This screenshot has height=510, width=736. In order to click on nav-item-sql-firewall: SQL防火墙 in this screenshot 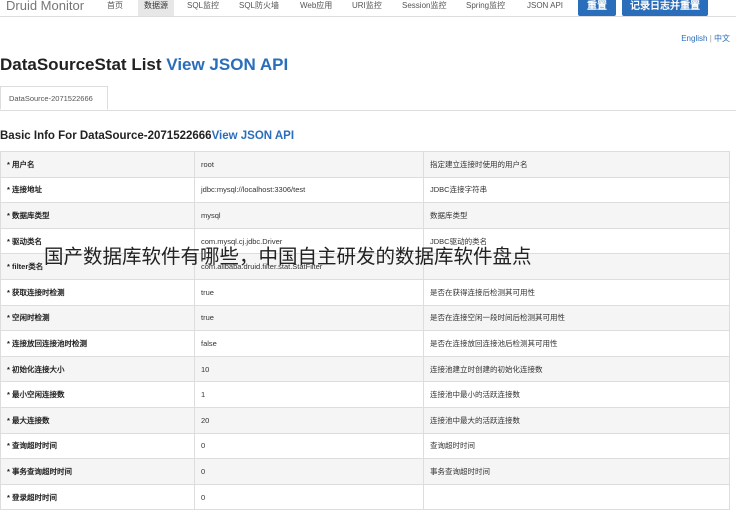, I will do `click(259, 8)`.